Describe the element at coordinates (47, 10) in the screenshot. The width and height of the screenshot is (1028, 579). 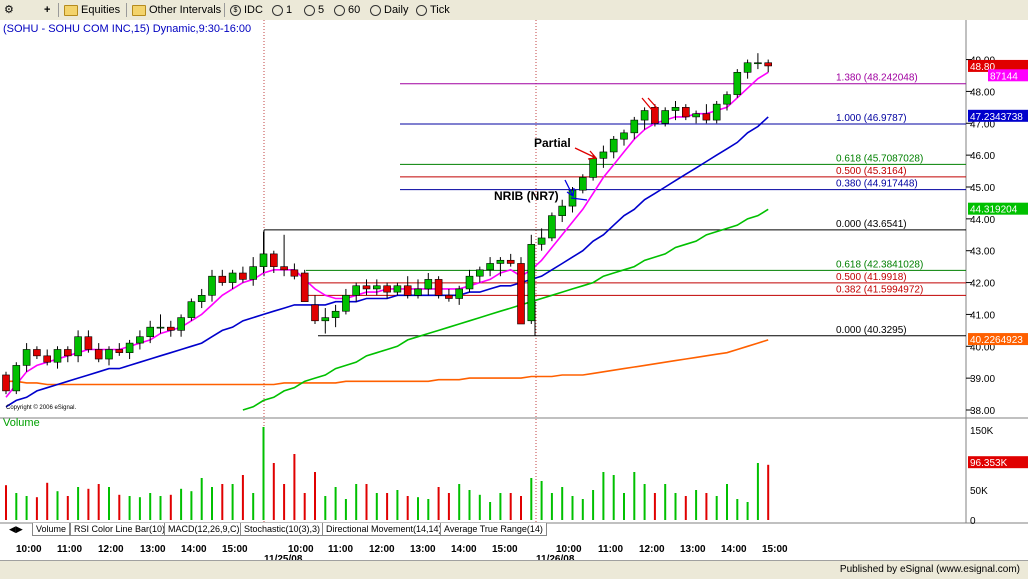
I see `add-icon: +` at that location.